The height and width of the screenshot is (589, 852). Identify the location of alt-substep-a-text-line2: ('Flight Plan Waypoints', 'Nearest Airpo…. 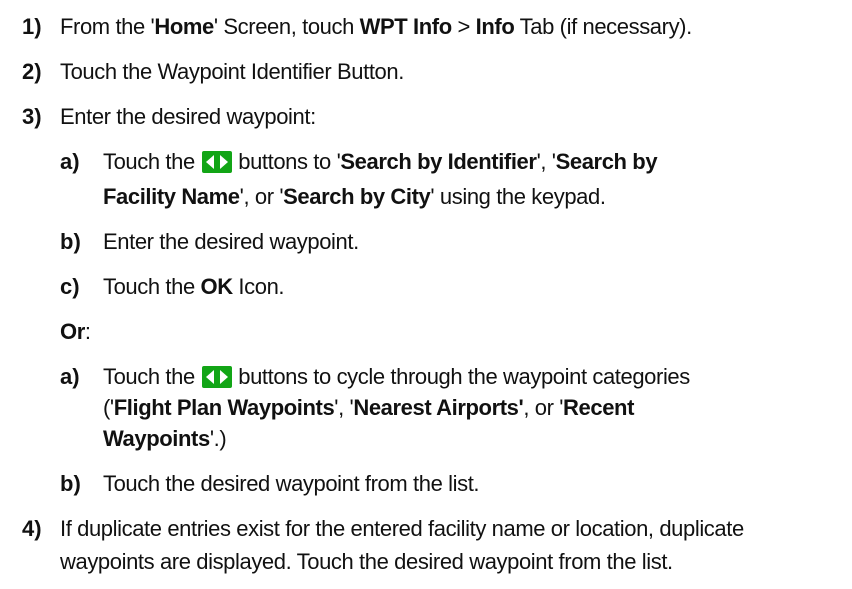
(369, 407).